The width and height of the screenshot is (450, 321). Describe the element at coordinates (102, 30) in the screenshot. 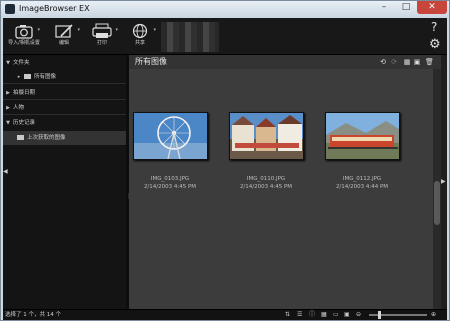

I see `printer-icon` at that location.